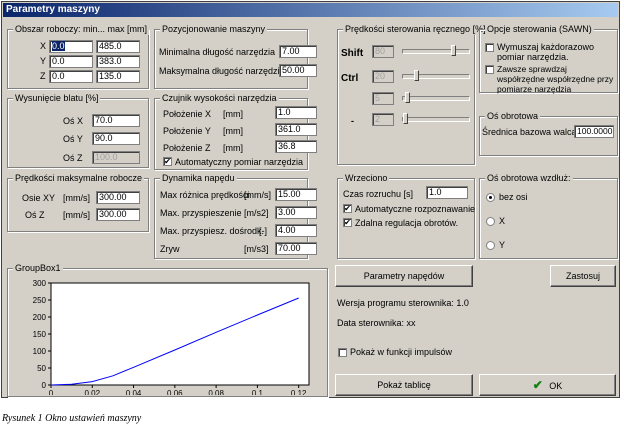 Image resolution: width=624 pixels, height=442 pixels. Describe the element at coordinates (43, 46) in the screenshot. I see `work-area-axis-x: X` at that location.